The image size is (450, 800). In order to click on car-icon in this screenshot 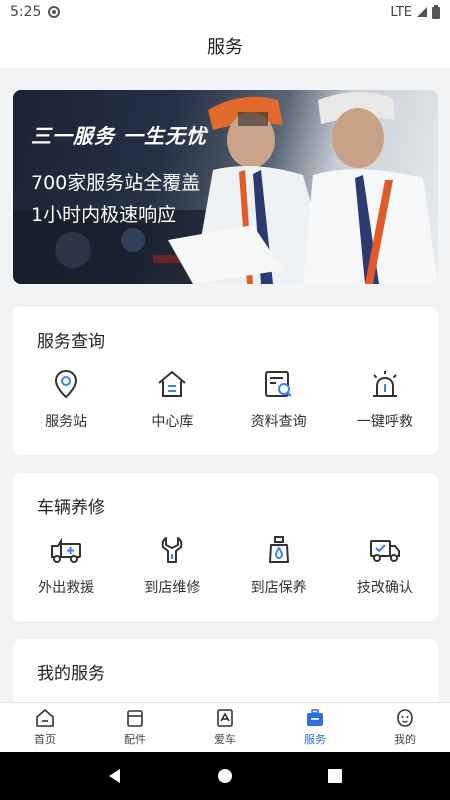, I will do `click(225, 718)`.